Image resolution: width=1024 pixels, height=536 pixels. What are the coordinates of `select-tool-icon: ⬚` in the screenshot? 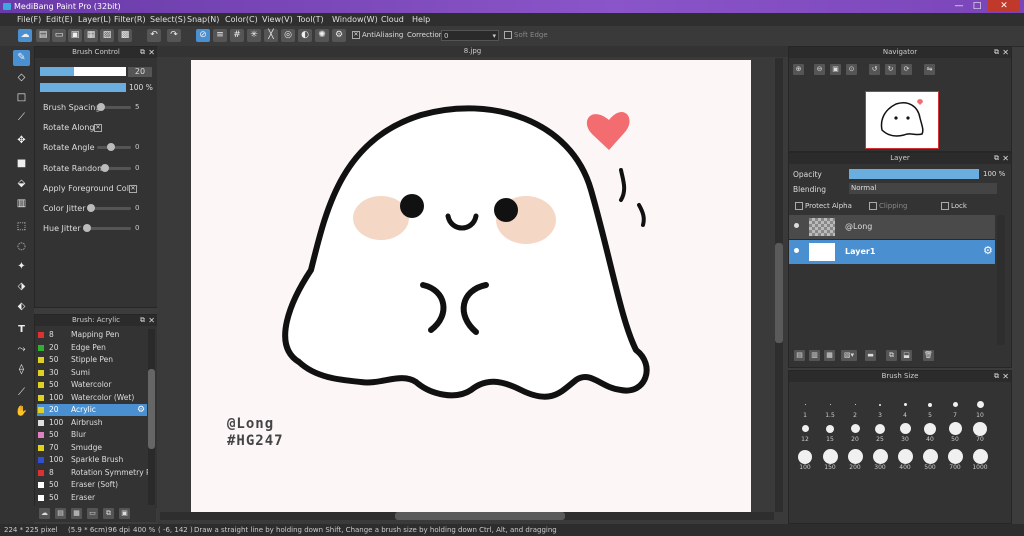 It's located at (21, 227).